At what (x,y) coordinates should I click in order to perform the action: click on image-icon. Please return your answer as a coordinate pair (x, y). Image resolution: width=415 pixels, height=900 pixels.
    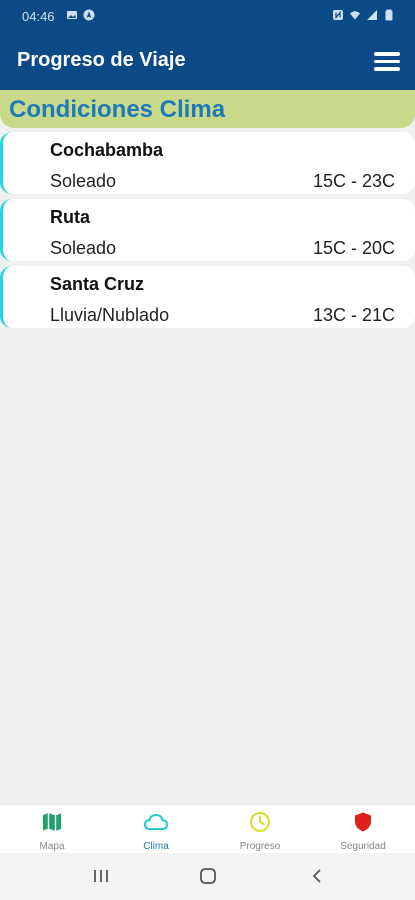
    Looking at the image, I should click on (72, 15).